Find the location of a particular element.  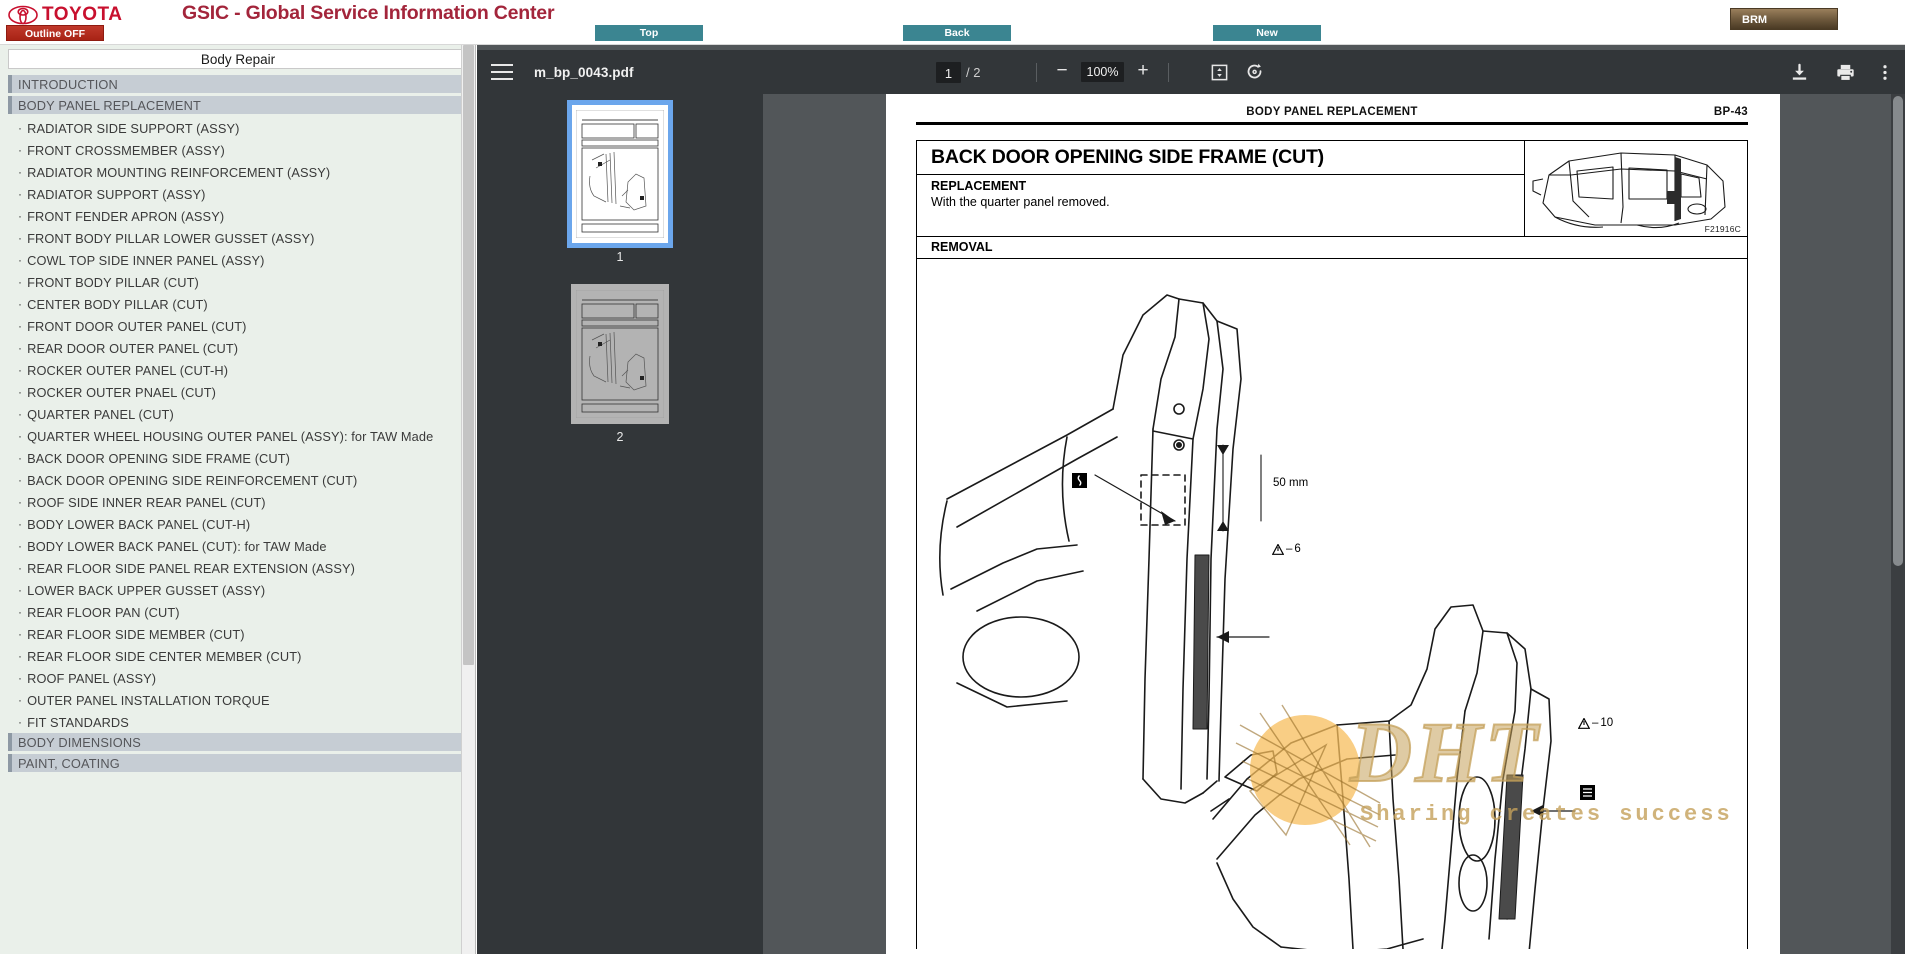

tree-item: · OUTER PANEL INSTALLATION TORQUE is located at coordinates (237, 700).